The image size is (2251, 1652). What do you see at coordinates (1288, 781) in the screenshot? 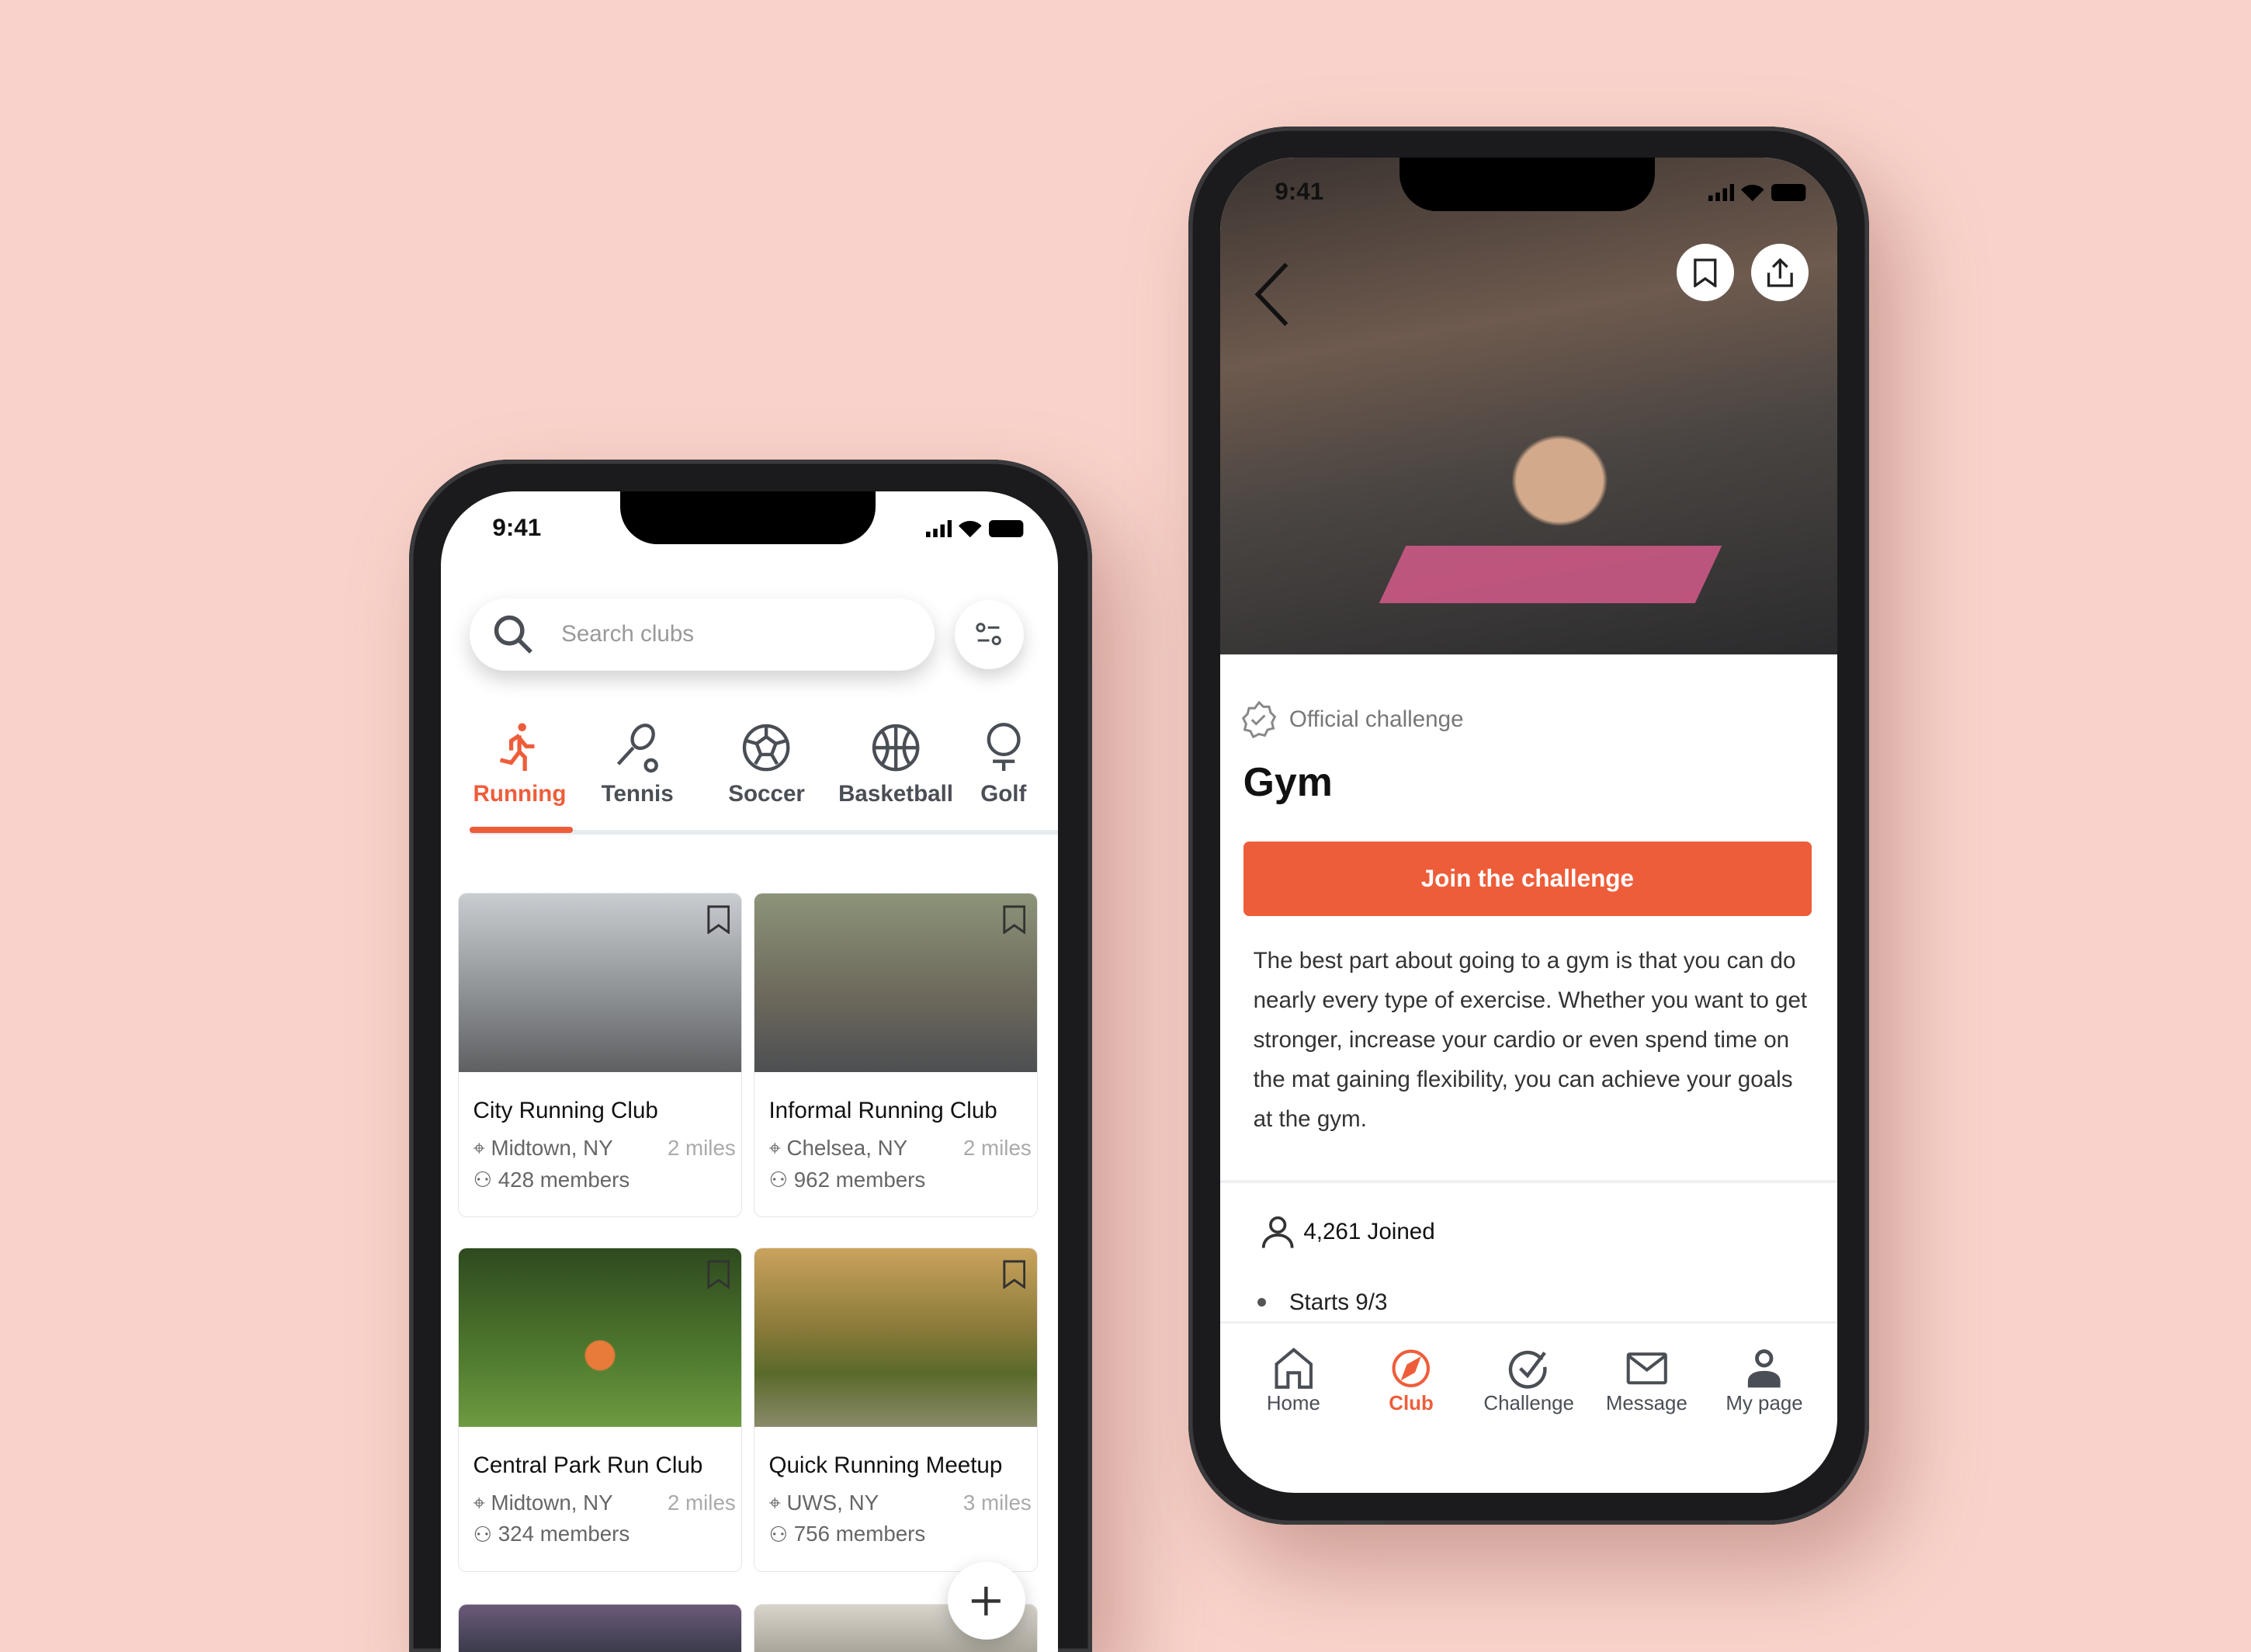
I see `page-title: Gym` at bounding box center [1288, 781].